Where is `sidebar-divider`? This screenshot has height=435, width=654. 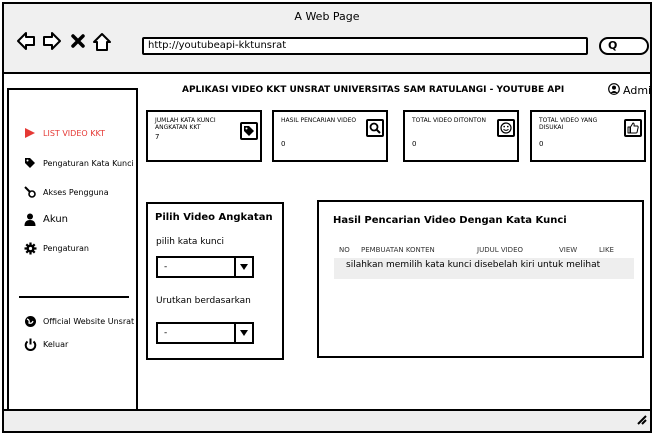
sidebar-divider is located at coordinates (74, 297).